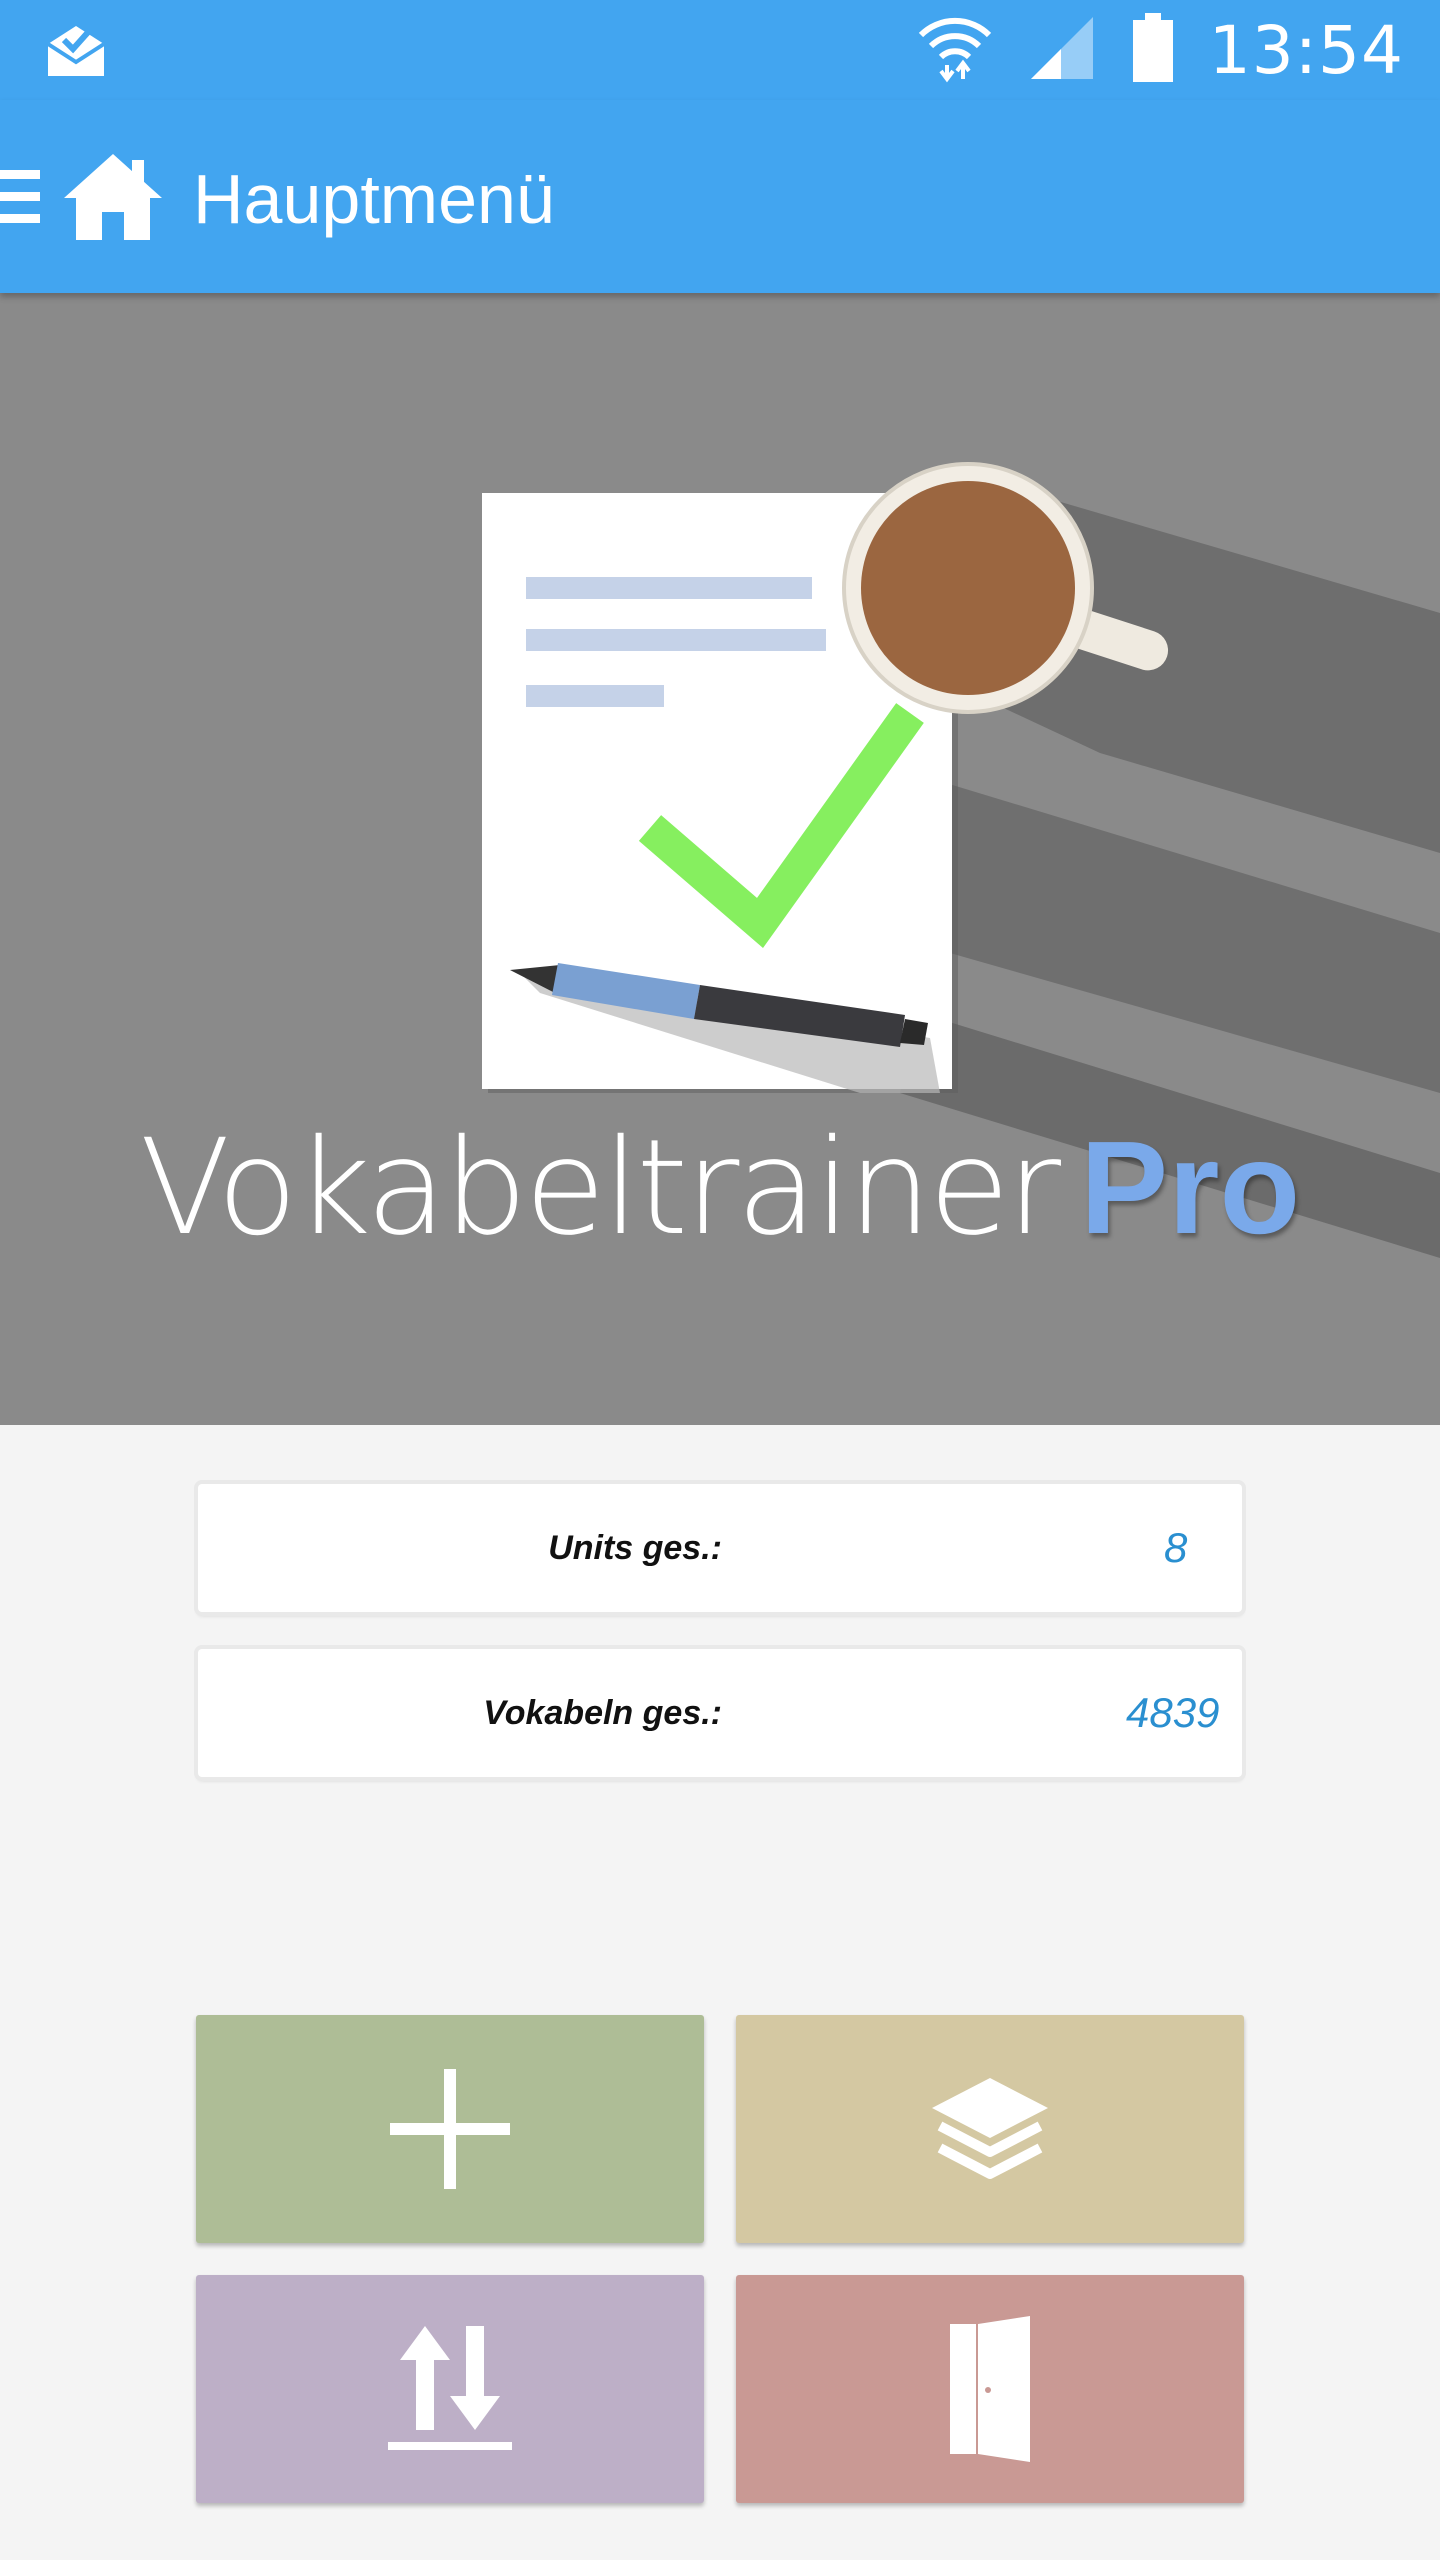 The image size is (1440, 2560). I want to click on app-name-title: Vokabeltrainer Pro, so click(720, 1188).